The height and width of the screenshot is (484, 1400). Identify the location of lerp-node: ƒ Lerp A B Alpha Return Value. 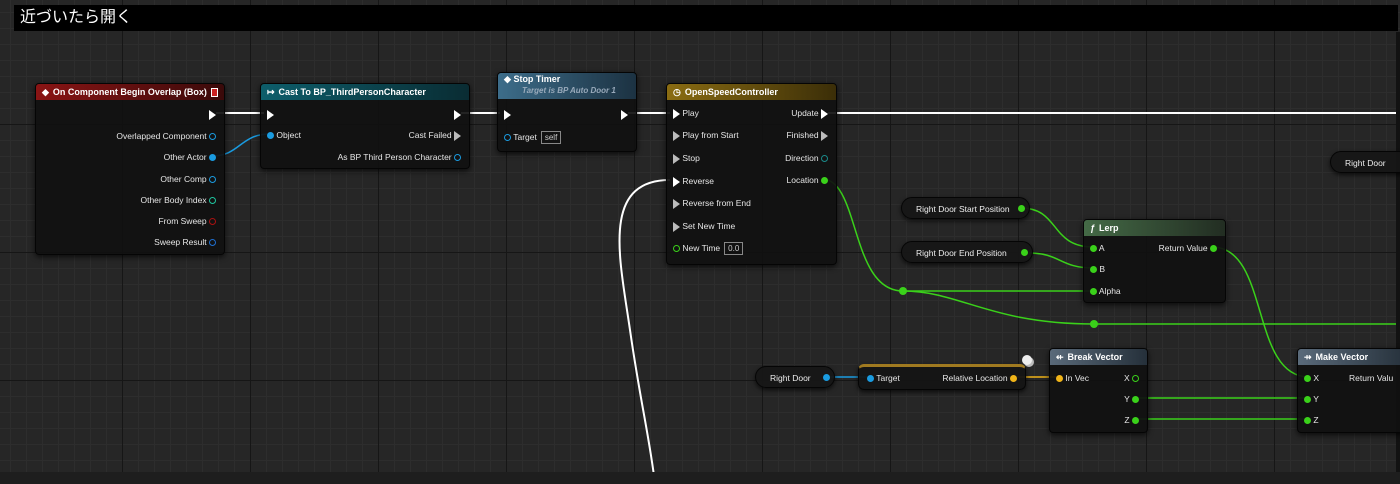
(1154, 261).